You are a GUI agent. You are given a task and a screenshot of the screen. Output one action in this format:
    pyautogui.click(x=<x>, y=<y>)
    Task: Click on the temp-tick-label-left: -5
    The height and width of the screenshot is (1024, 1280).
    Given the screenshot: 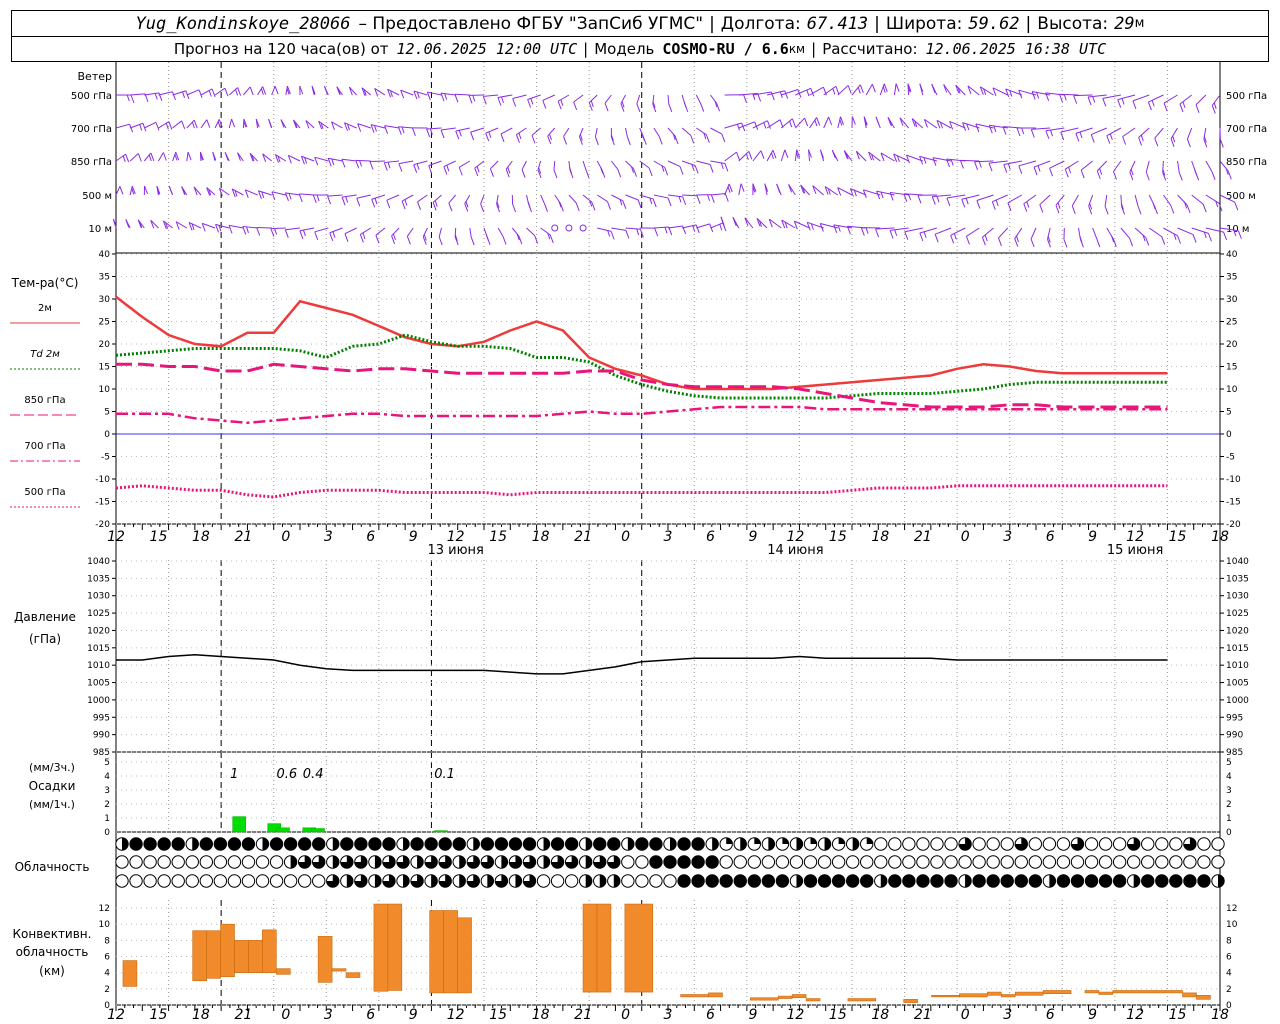 What is the action you would take?
    pyautogui.click(x=105, y=458)
    